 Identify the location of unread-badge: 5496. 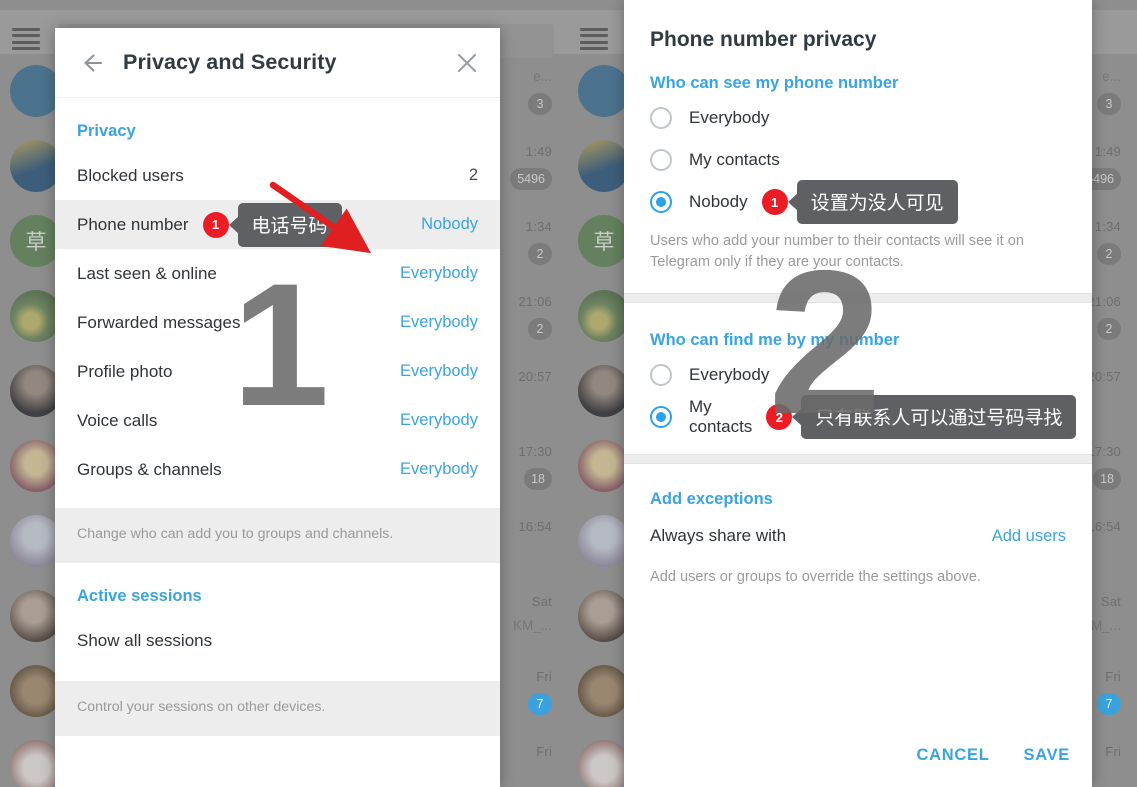
(531, 179).